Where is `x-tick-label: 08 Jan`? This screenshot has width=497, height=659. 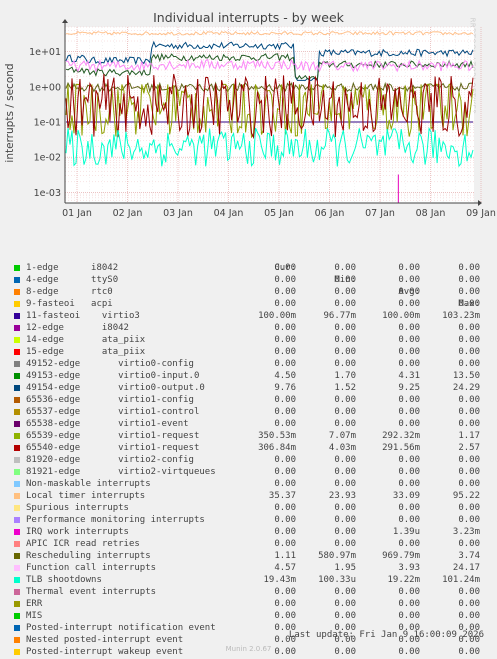 x-tick-label: 08 Jan is located at coordinates (431, 213).